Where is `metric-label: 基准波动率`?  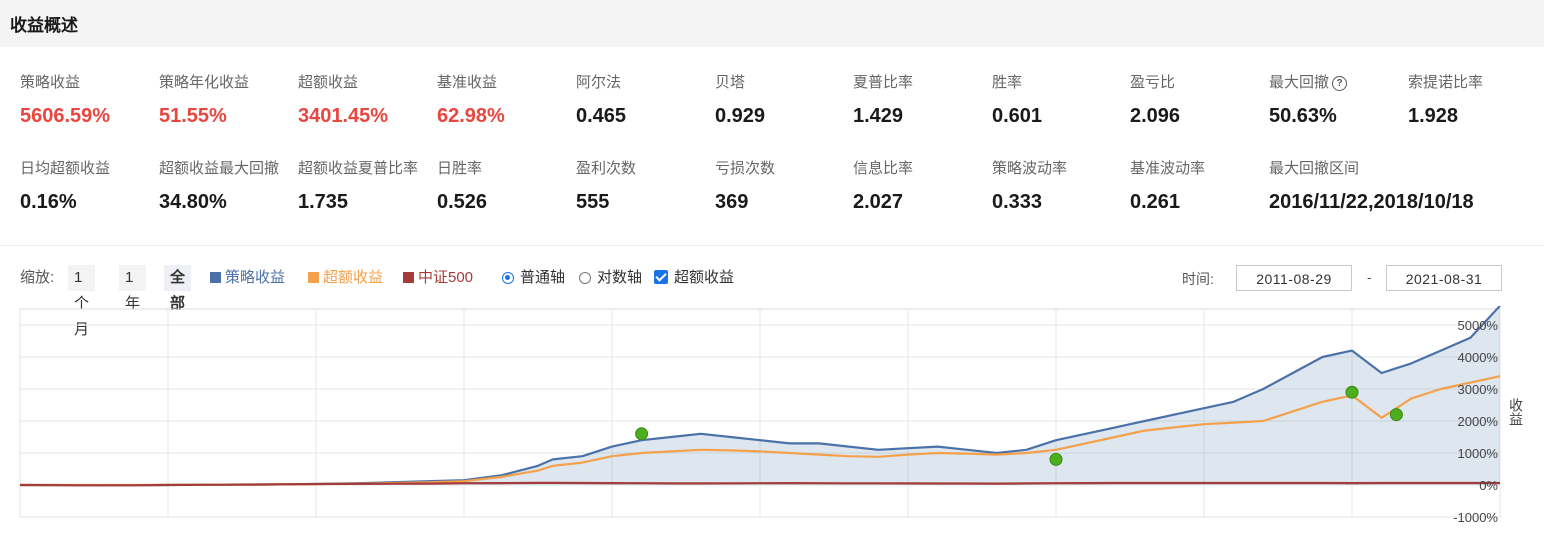 metric-label: 基准波动率 is located at coordinates (1168, 168).